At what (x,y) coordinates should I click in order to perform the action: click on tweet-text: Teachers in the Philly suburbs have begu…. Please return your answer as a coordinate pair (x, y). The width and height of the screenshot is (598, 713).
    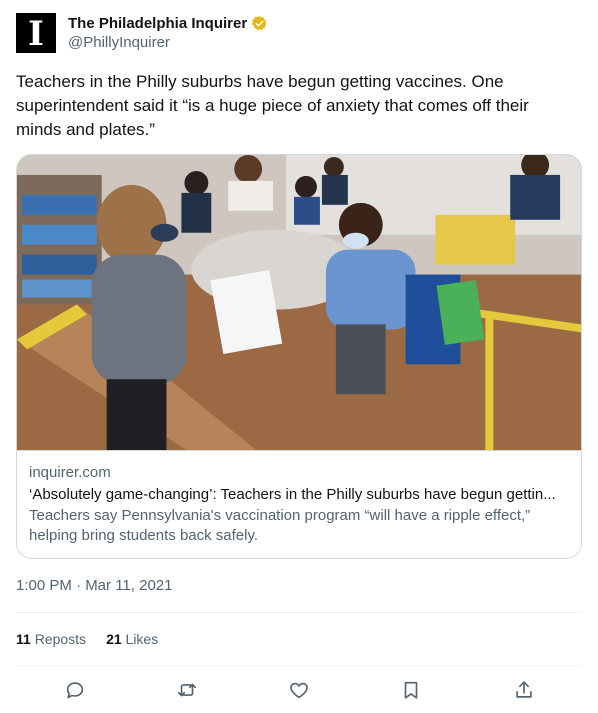
    Looking at the image, I should click on (272, 105).